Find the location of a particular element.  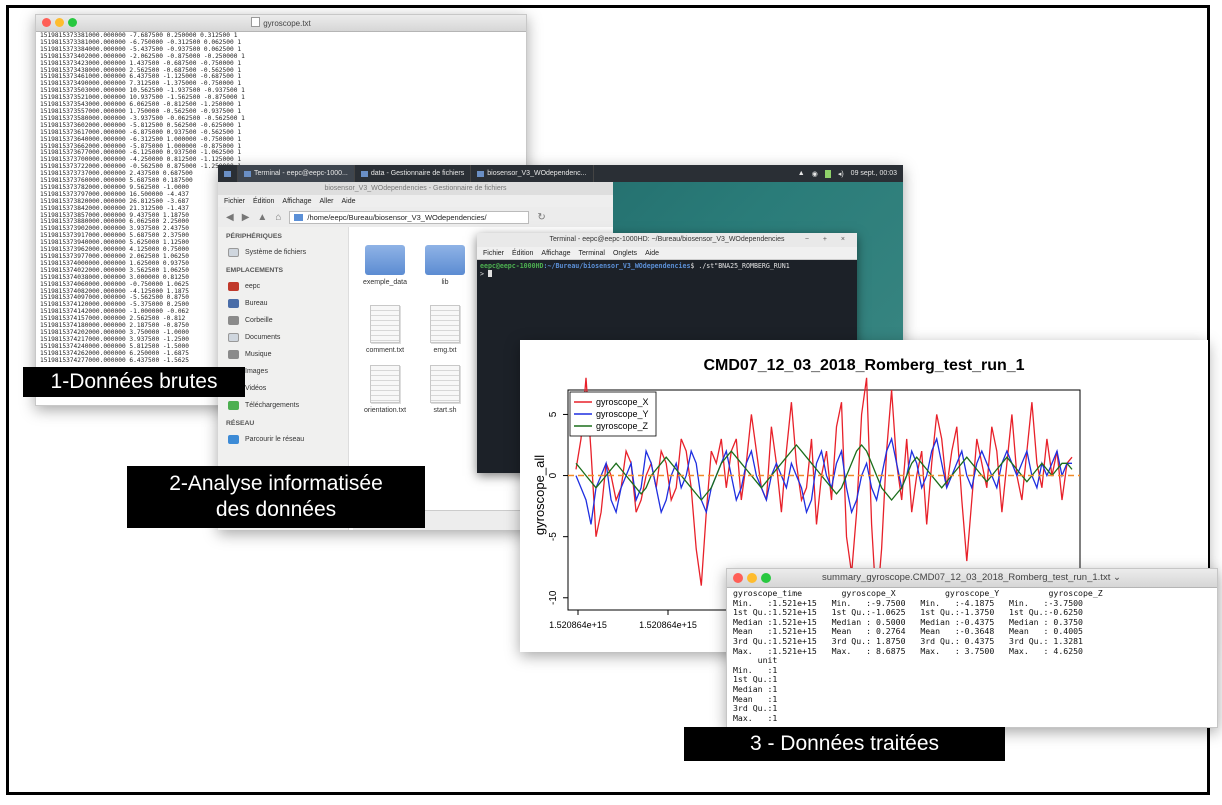

sidebar-item-bureau: Bureau is located at coordinates (283, 303).